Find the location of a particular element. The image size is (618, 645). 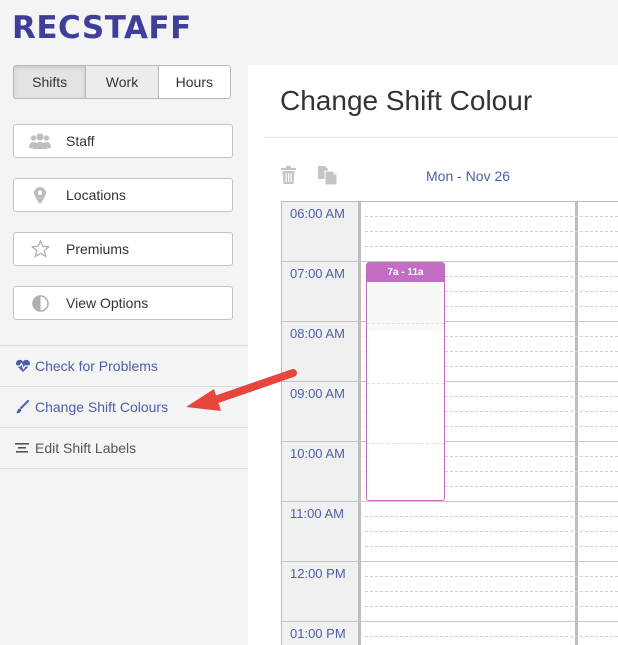

users-icon is located at coordinates (40, 141).